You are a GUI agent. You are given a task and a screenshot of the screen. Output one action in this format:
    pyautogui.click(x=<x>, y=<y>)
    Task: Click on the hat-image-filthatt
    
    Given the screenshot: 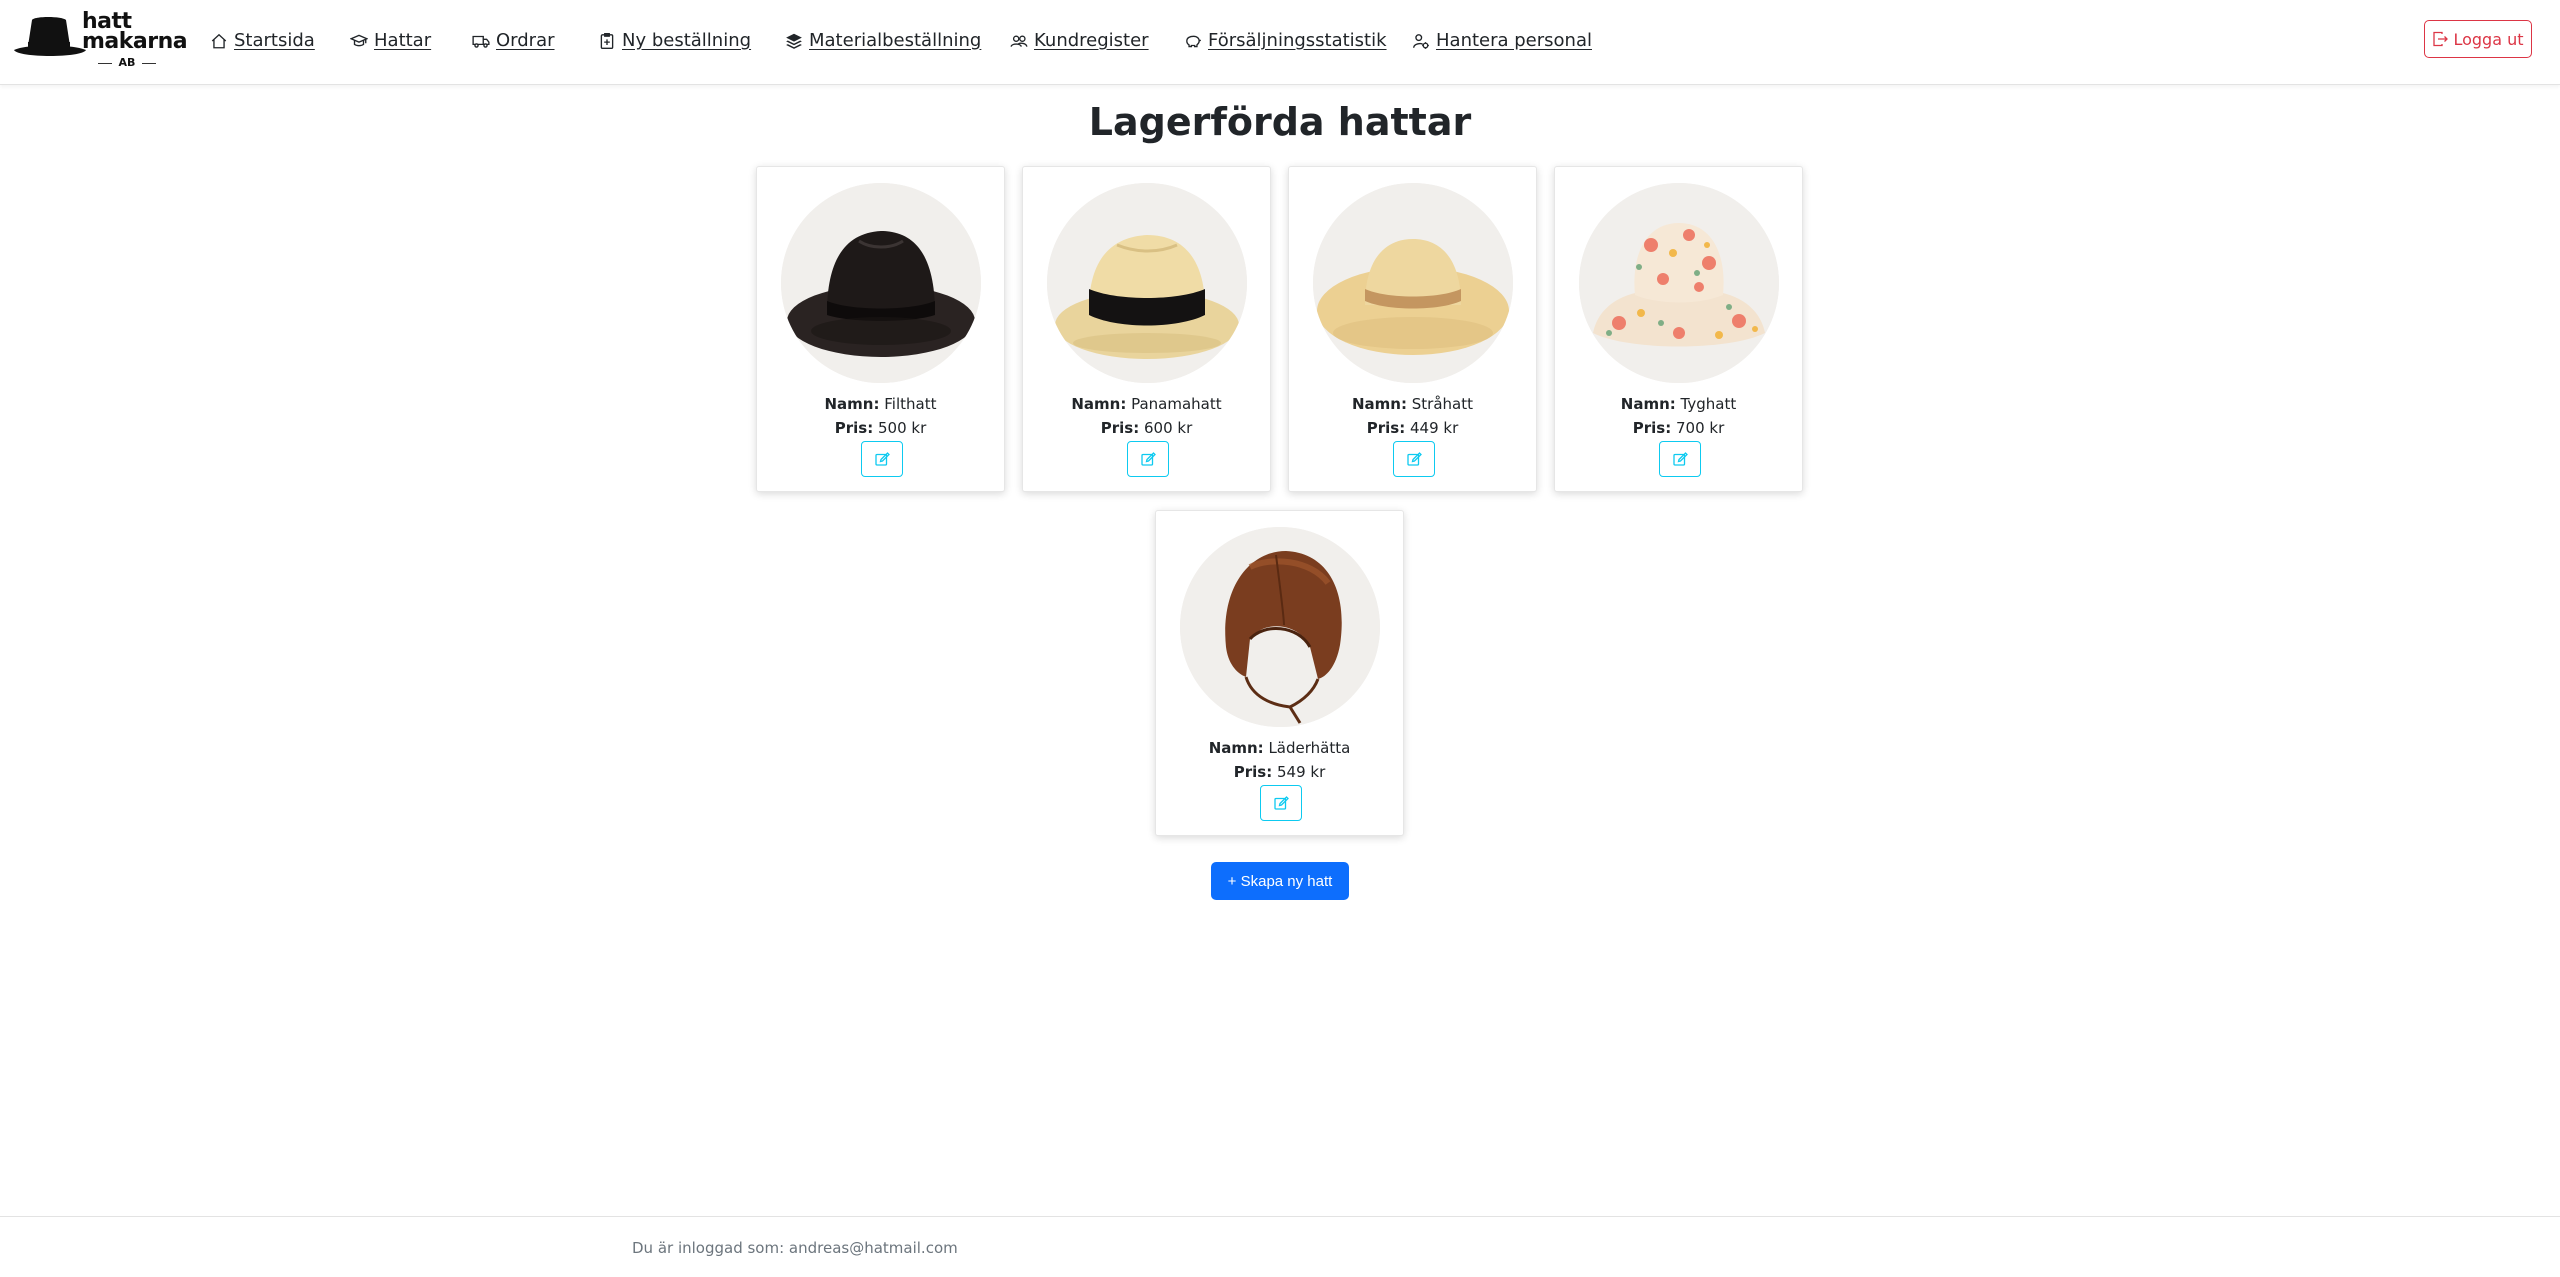 What is the action you would take?
    pyautogui.click(x=881, y=283)
    